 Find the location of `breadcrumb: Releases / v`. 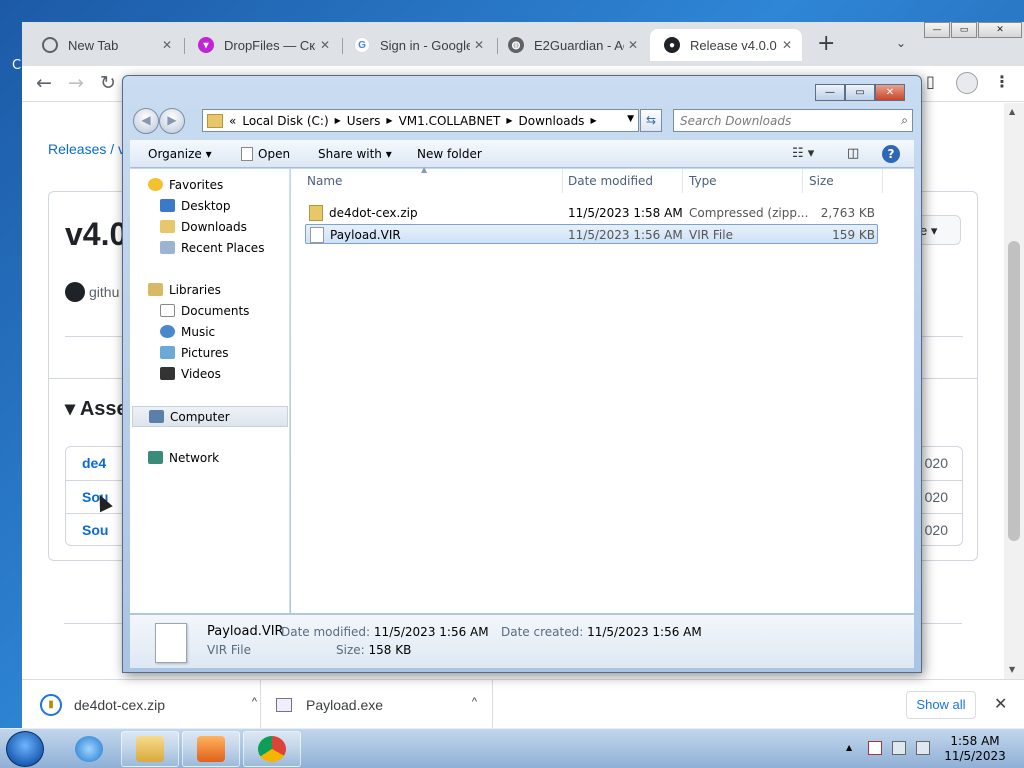

breadcrumb: Releases / v is located at coordinates (86, 149).